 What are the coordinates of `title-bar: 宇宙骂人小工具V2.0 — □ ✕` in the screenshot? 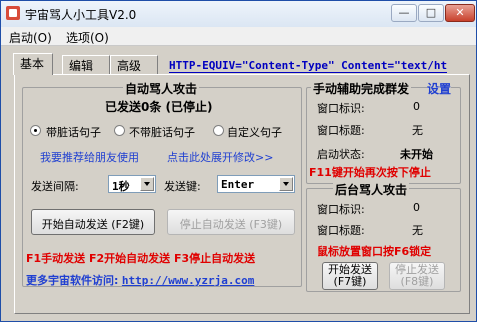 It's located at (238, 14).